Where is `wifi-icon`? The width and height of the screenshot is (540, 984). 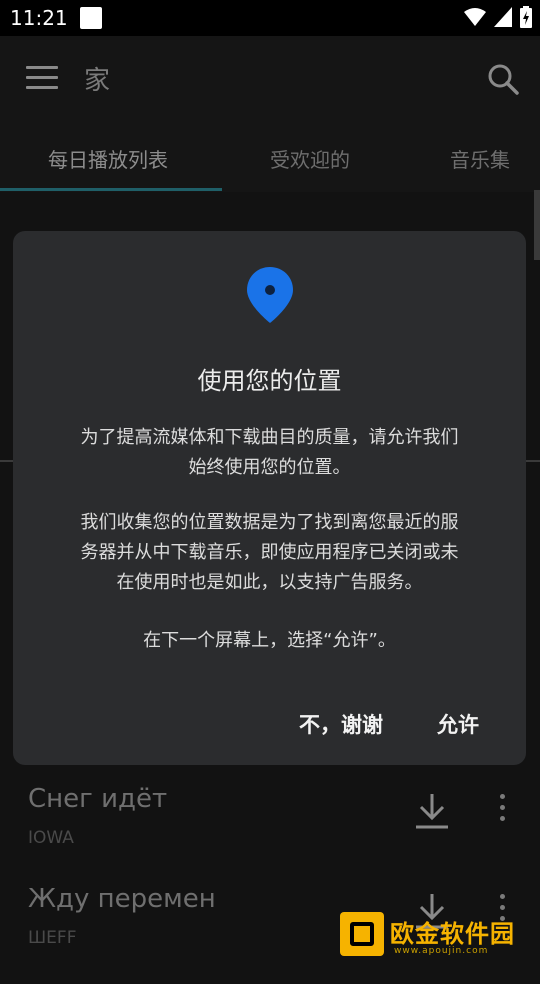 wifi-icon is located at coordinates (475, 17).